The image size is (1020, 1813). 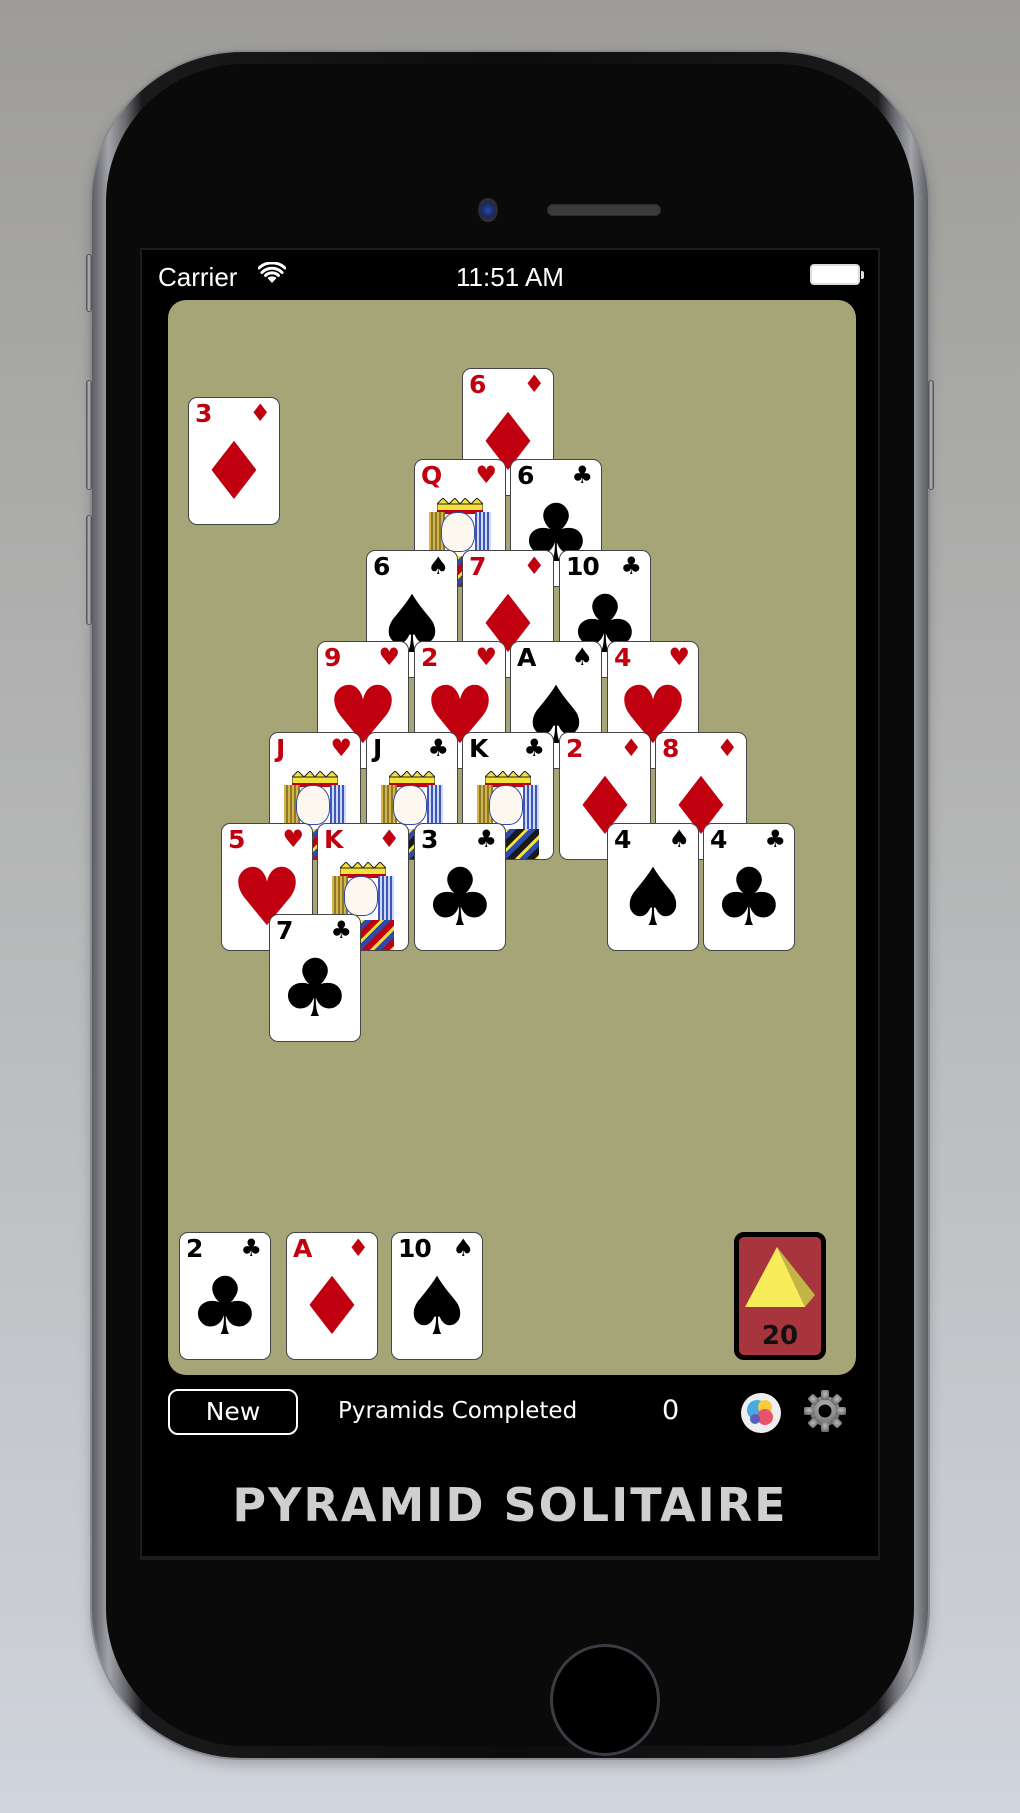 I want to click on pyramid-card: 4 ♣ ♣, so click(x=749, y=887).